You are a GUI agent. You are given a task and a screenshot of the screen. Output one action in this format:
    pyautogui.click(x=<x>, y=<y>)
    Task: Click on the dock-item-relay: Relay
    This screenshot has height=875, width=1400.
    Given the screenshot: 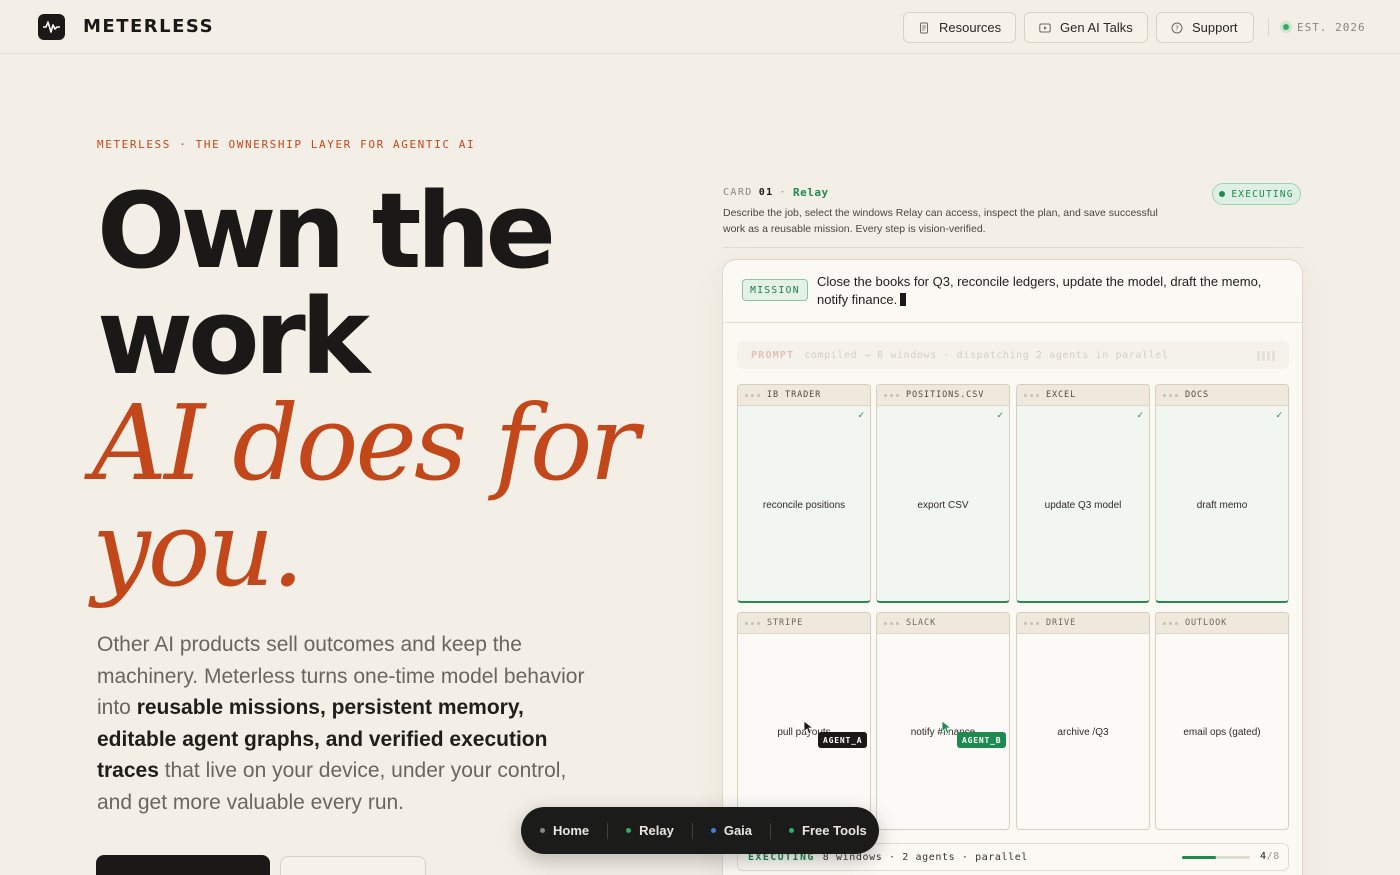 What is the action you would take?
    pyautogui.click(x=650, y=830)
    